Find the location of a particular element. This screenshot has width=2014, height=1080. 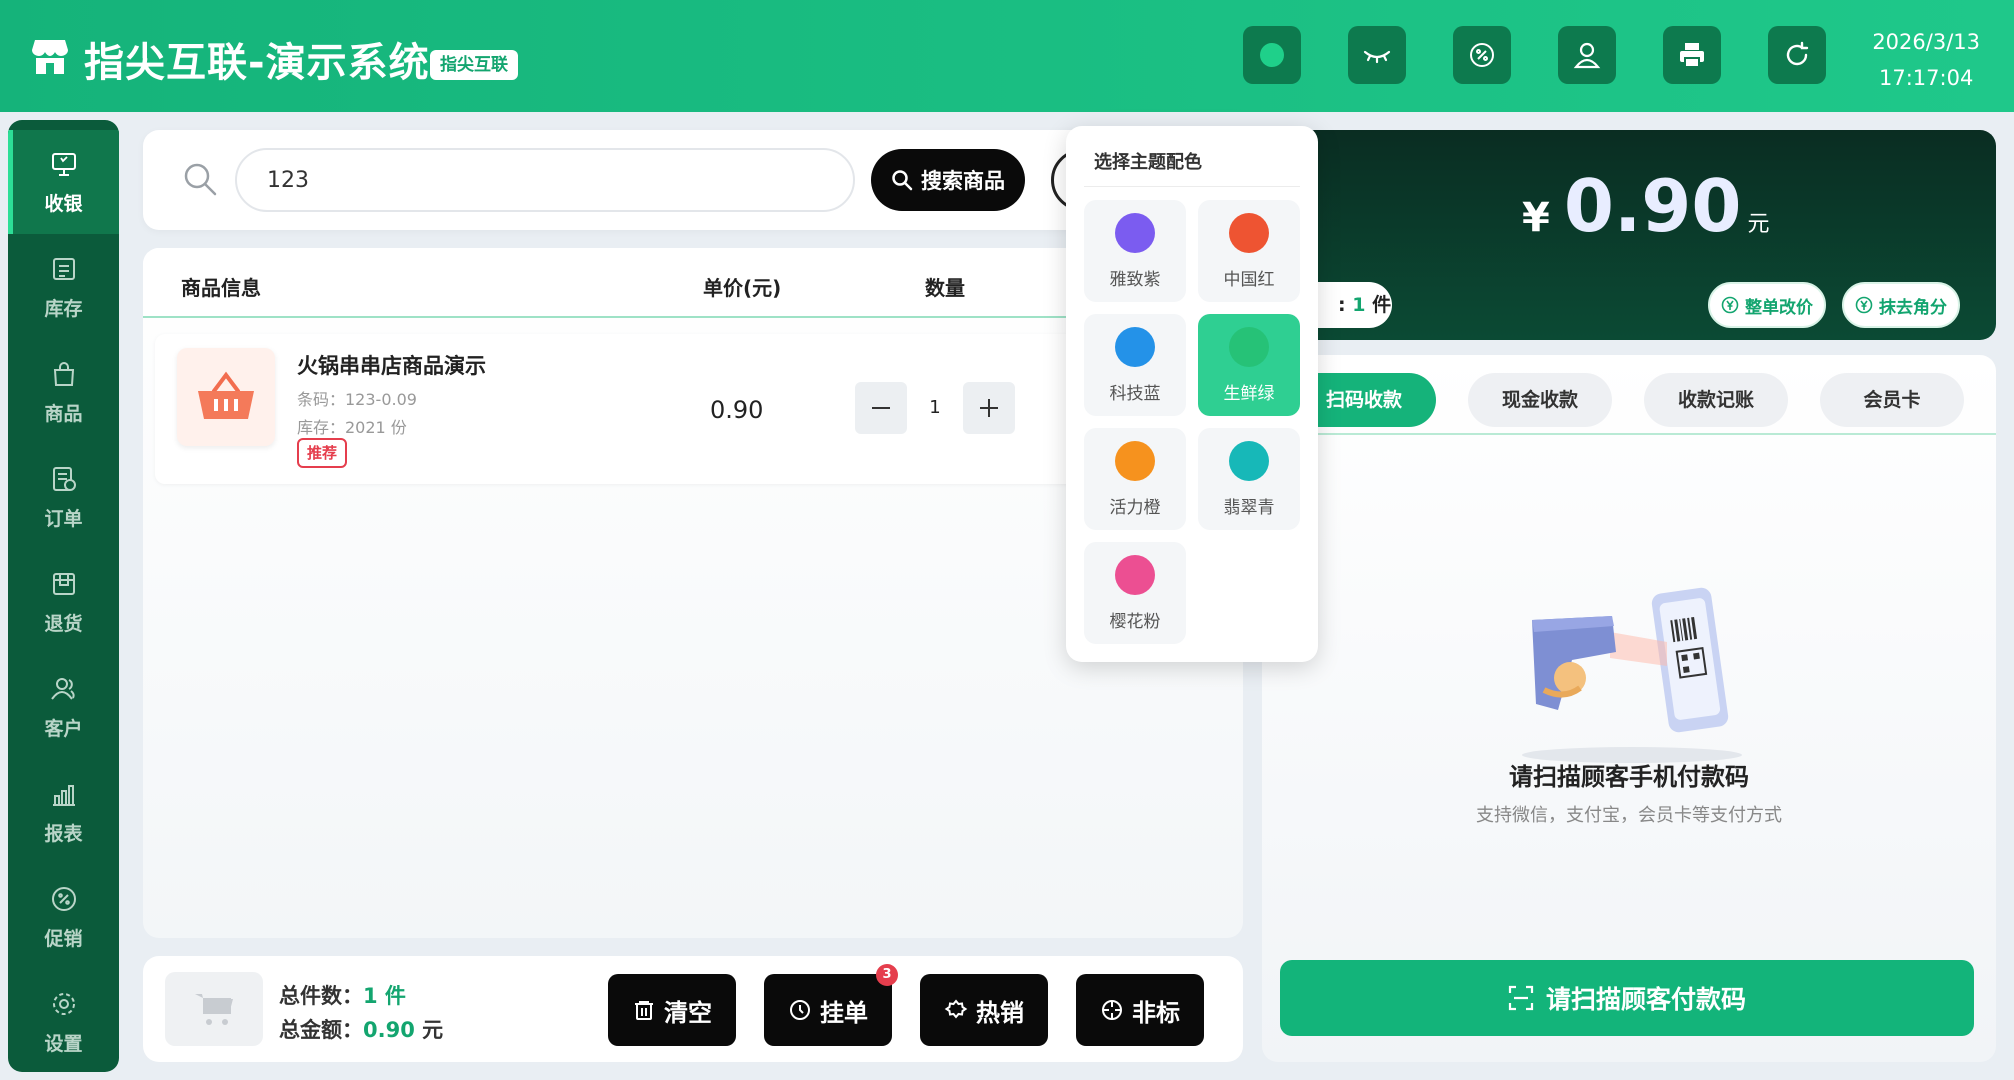

theme-option-green: 生鲜绿 is located at coordinates (1249, 365).